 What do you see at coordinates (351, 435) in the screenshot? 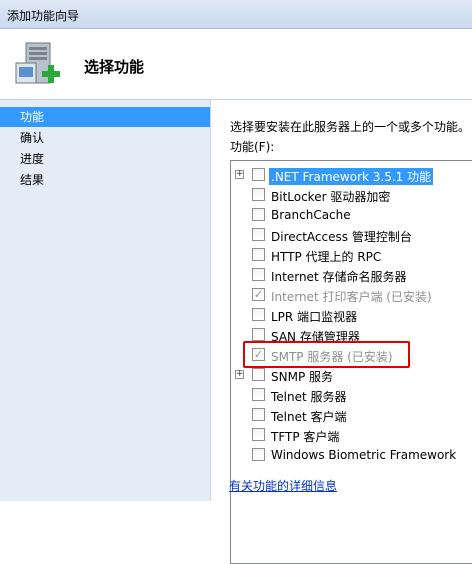
I see `feature-row: TFTP 客户端` at bounding box center [351, 435].